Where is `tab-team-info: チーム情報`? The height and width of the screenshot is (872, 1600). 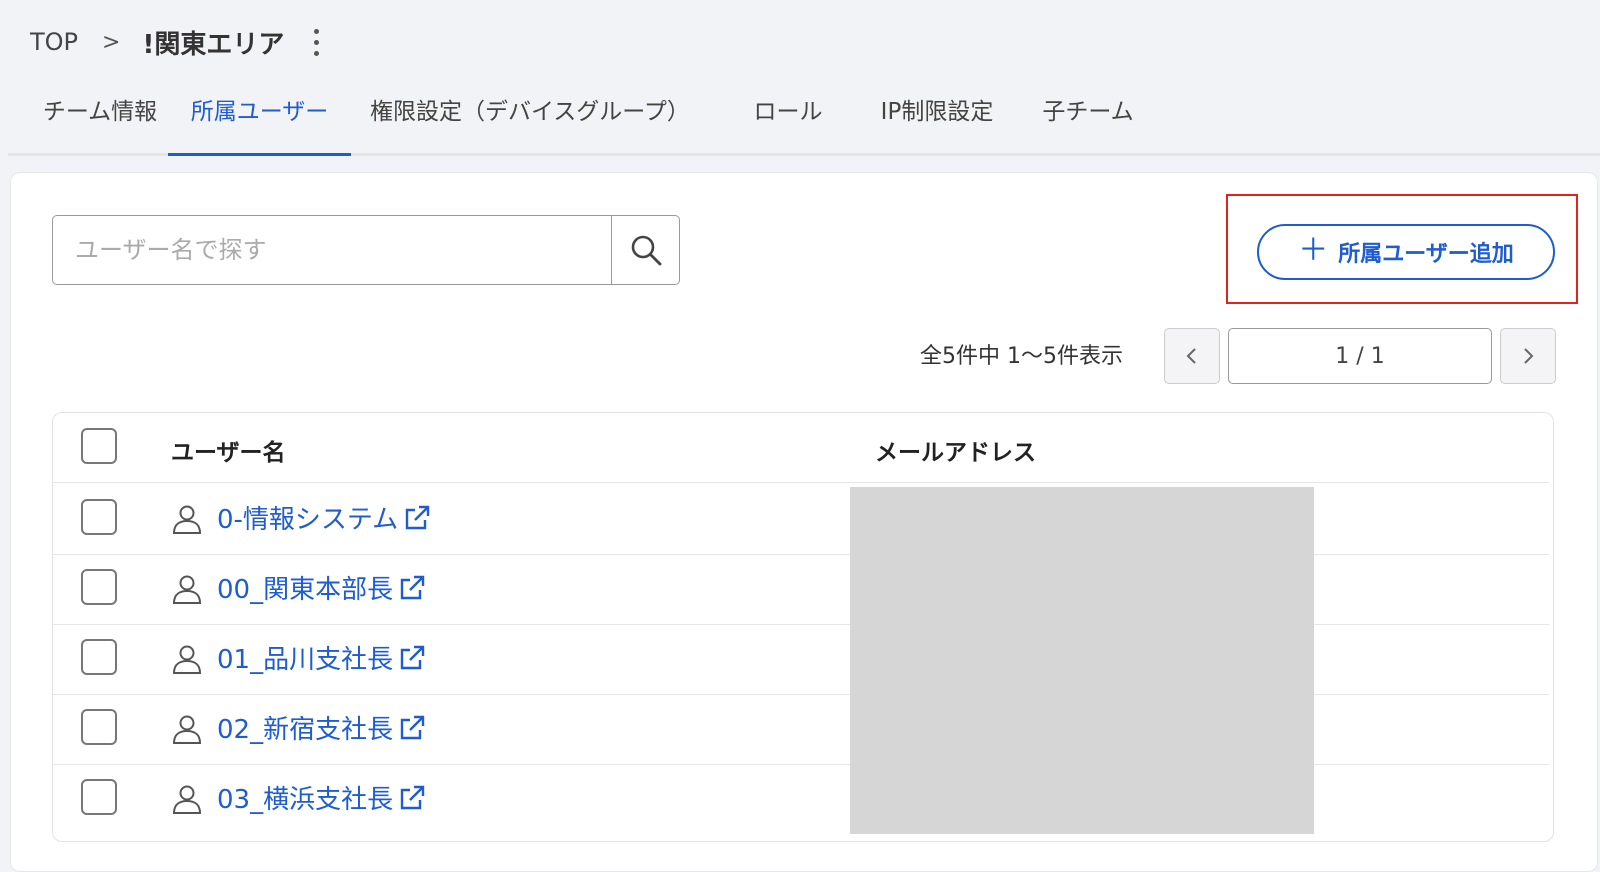 tab-team-info: チーム情報 is located at coordinates (100, 122).